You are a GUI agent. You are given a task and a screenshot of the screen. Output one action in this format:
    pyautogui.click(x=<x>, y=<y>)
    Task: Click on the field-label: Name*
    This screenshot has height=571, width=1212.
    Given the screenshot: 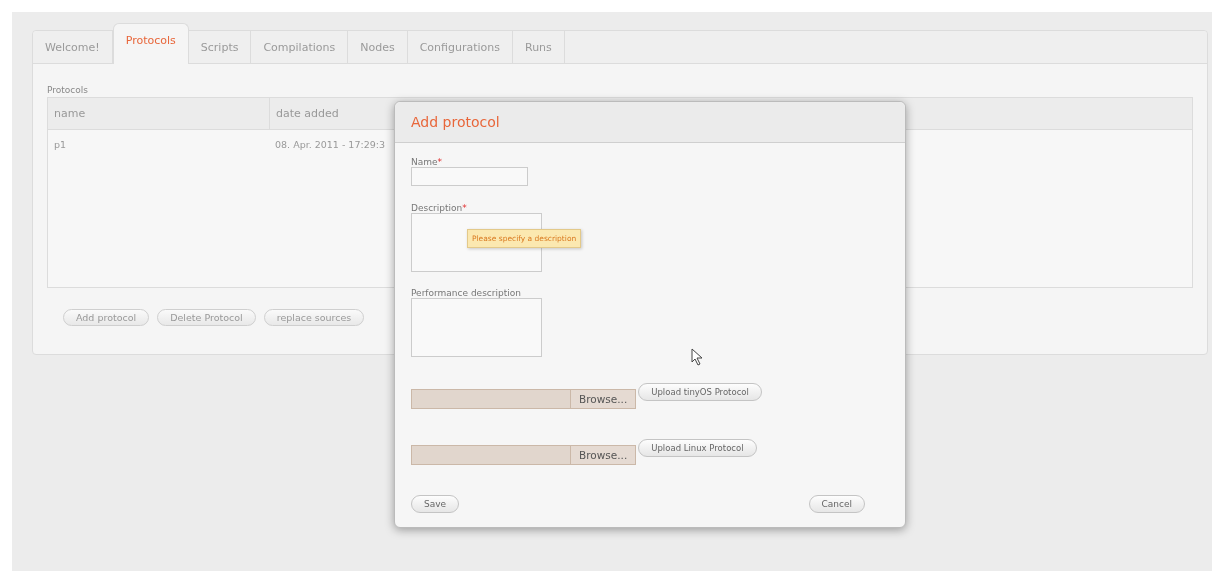 What is the action you would take?
    pyautogui.click(x=427, y=162)
    